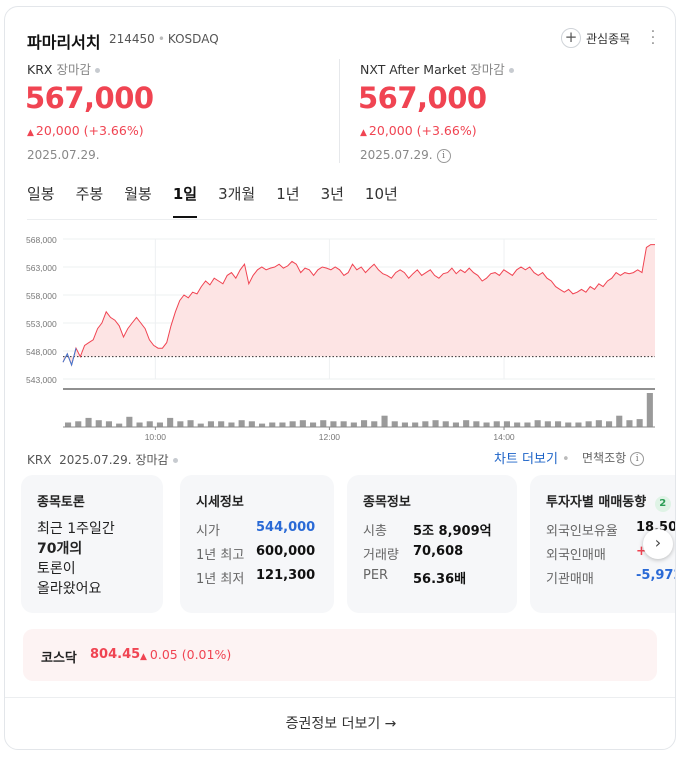 The height and width of the screenshot is (762, 687). I want to click on tab-weekly: 주봉, so click(90, 200).